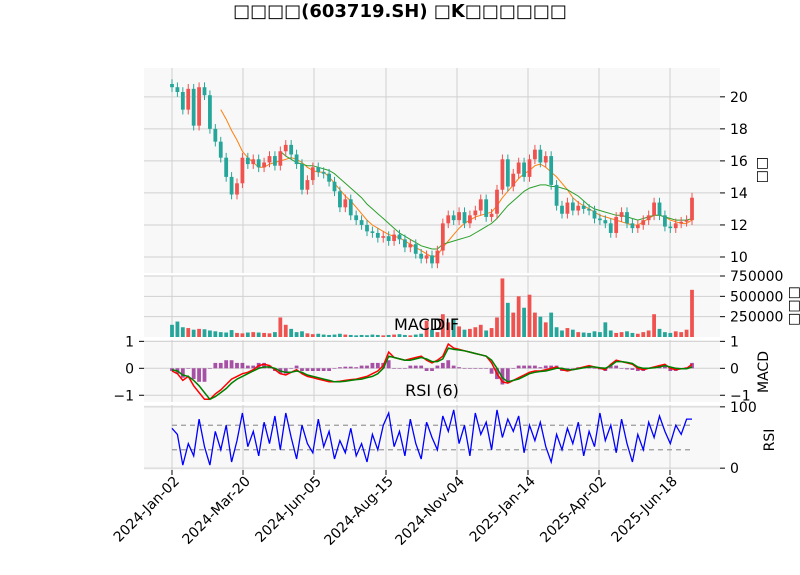 This screenshot has width=800, height=575. I want to click on rsi-ylabel: RSI, so click(770, 440).